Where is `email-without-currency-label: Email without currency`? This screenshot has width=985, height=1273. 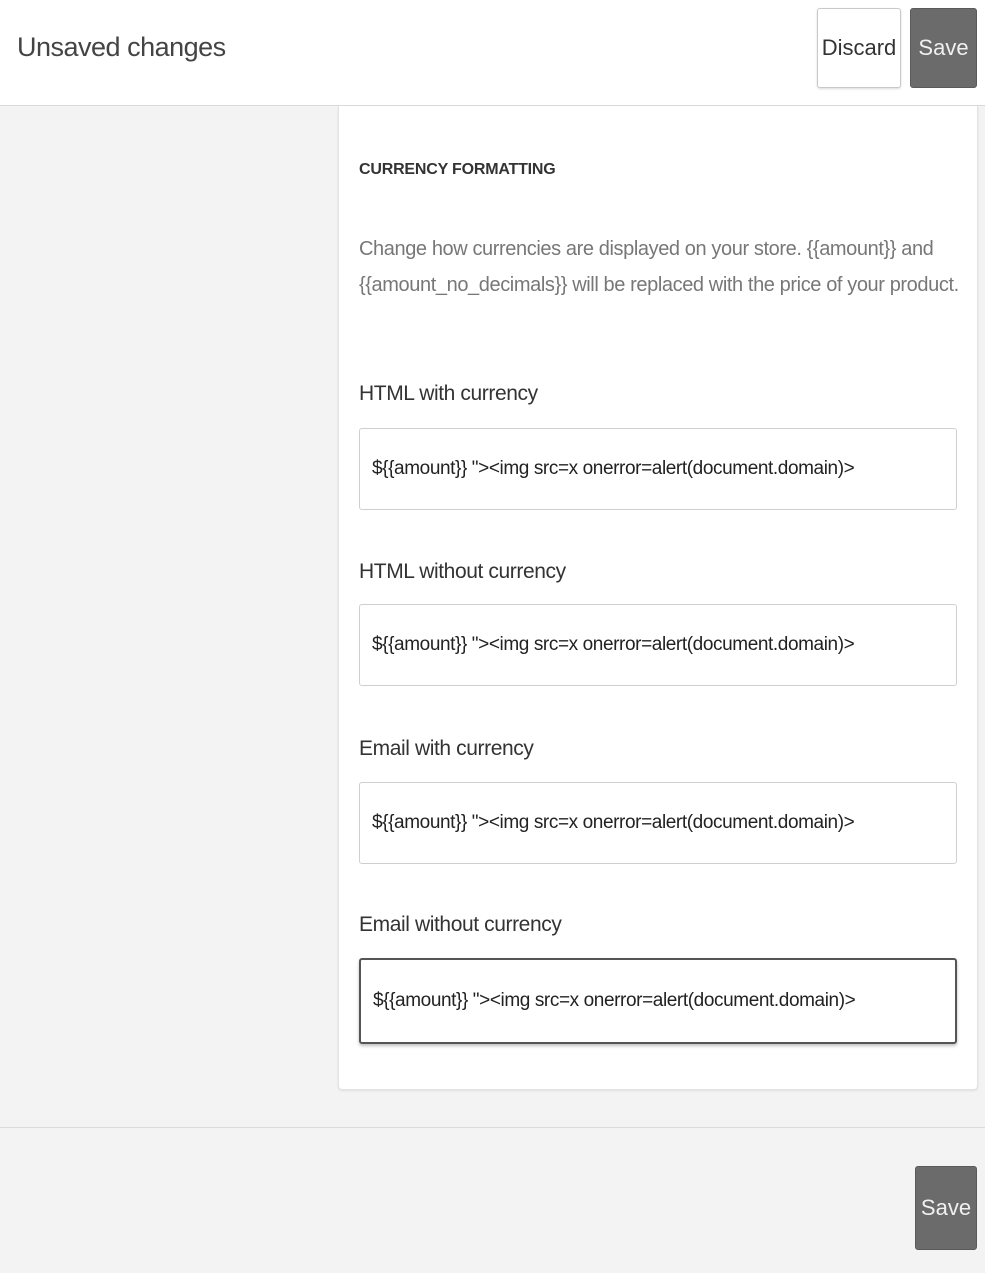 email-without-currency-label: Email without currency is located at coordinates (460, 924).